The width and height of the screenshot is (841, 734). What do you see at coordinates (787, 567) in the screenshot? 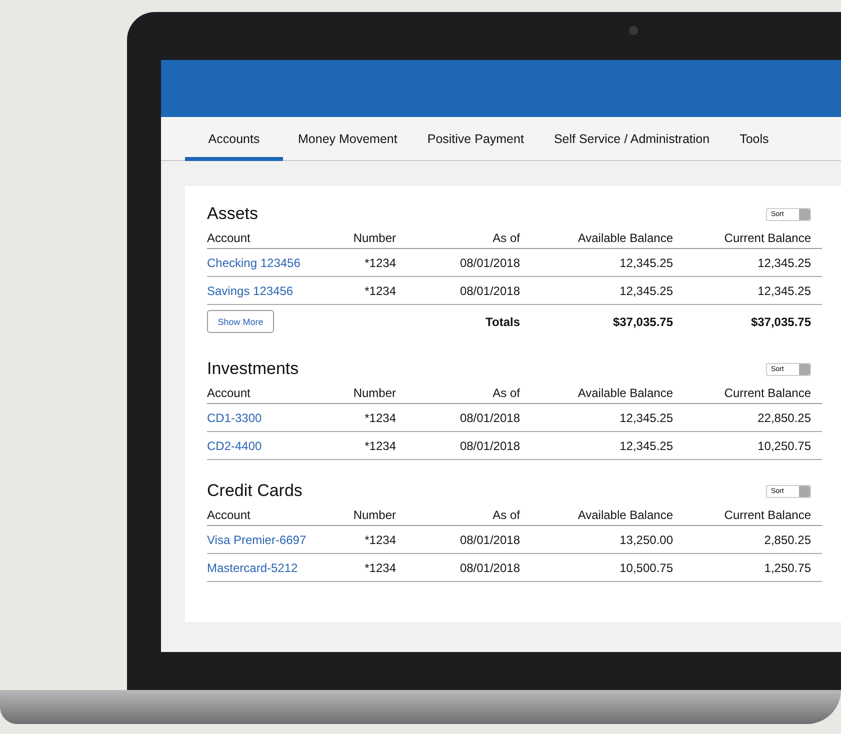
I see `table-cell: 1,250.75` at bounding box center [787, 567].